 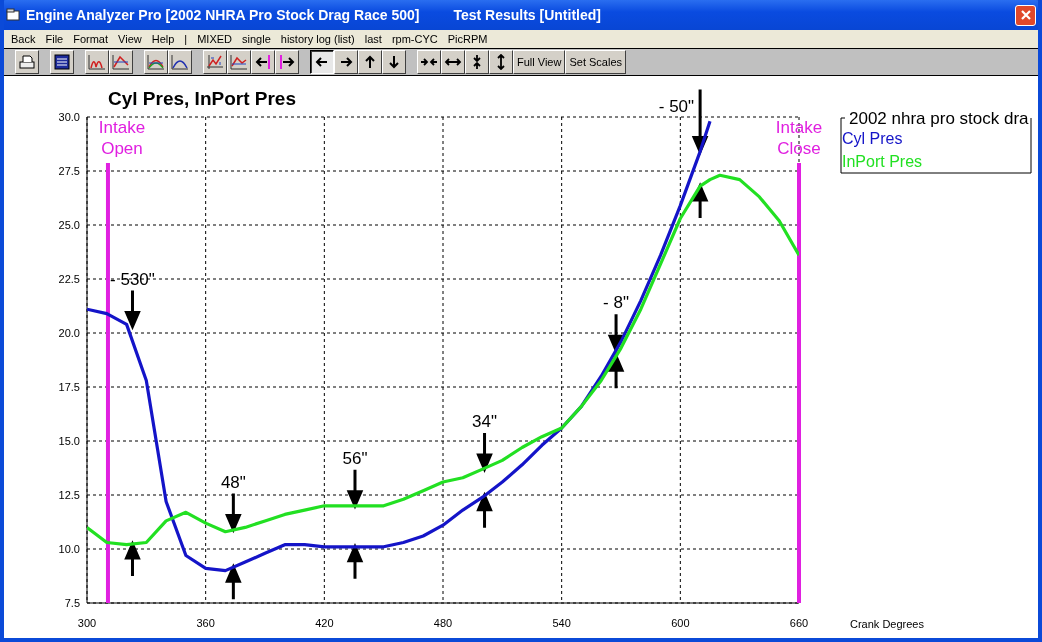 I want to click on window-icon, so click(x=13, y=15).